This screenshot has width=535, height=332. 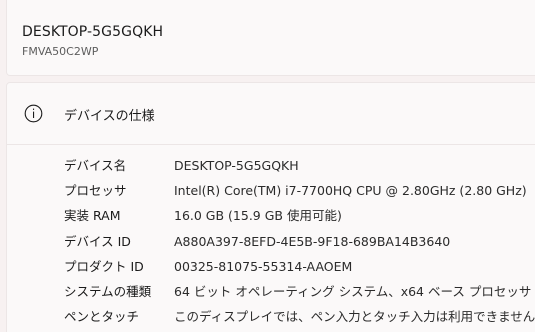 What do you see at coordinates (33, 113) in the screenshot?
I see `info-icon` at bounding box center [33, 113].